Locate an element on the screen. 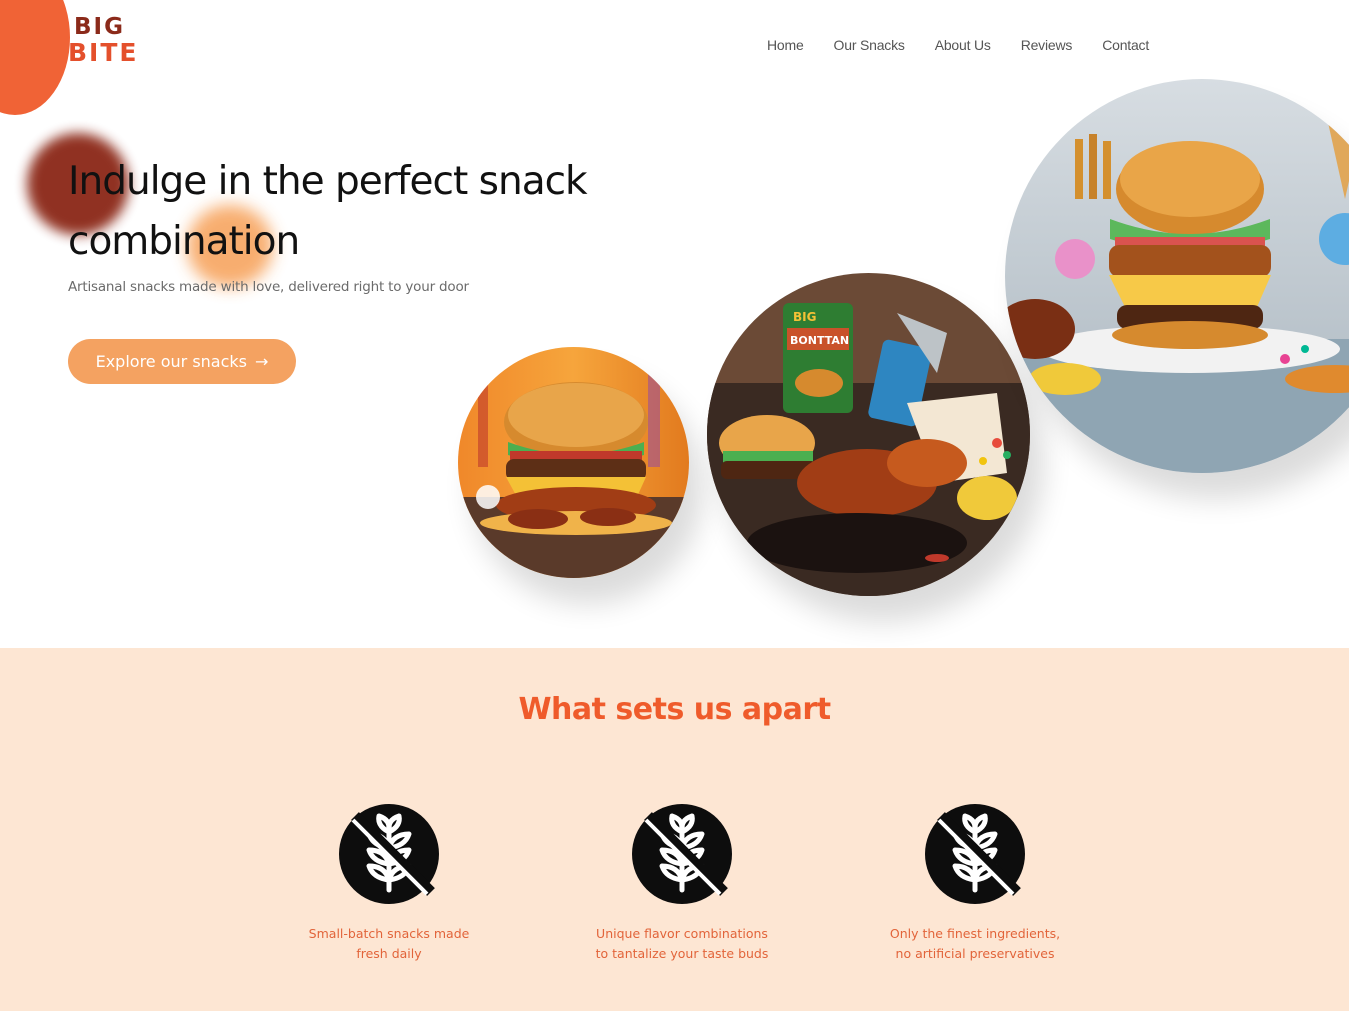 The height and width of the screenshot is (1011, 1349). bag-label-large: BONTTAN is located at coordinates (819, 340).